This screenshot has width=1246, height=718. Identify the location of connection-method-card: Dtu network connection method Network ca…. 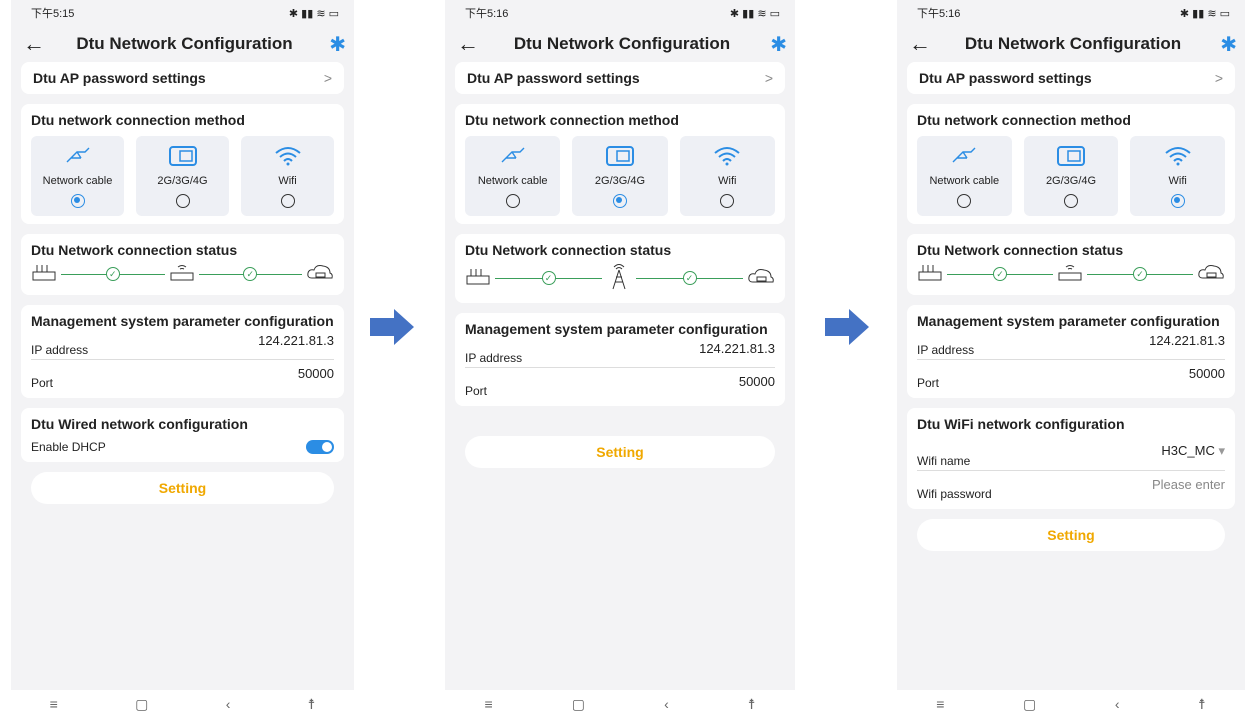
(1071, 164).